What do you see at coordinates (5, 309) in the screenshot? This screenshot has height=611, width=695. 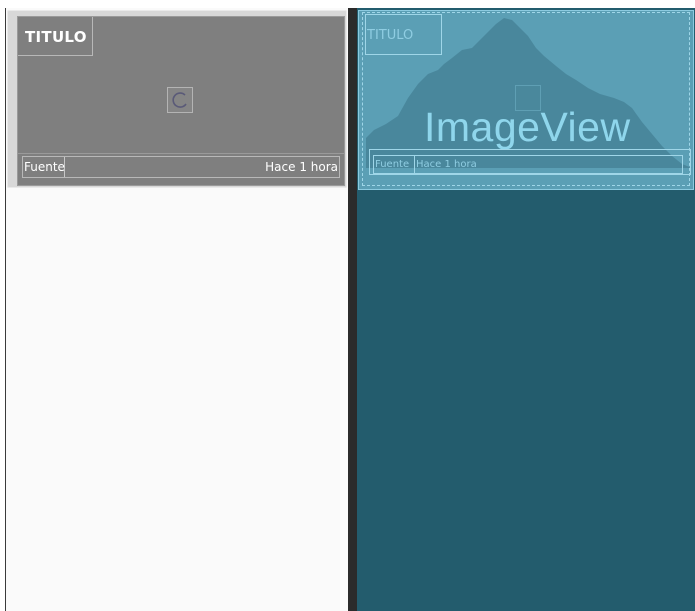 I see `design-left-border` at bounding box center [5, 309].